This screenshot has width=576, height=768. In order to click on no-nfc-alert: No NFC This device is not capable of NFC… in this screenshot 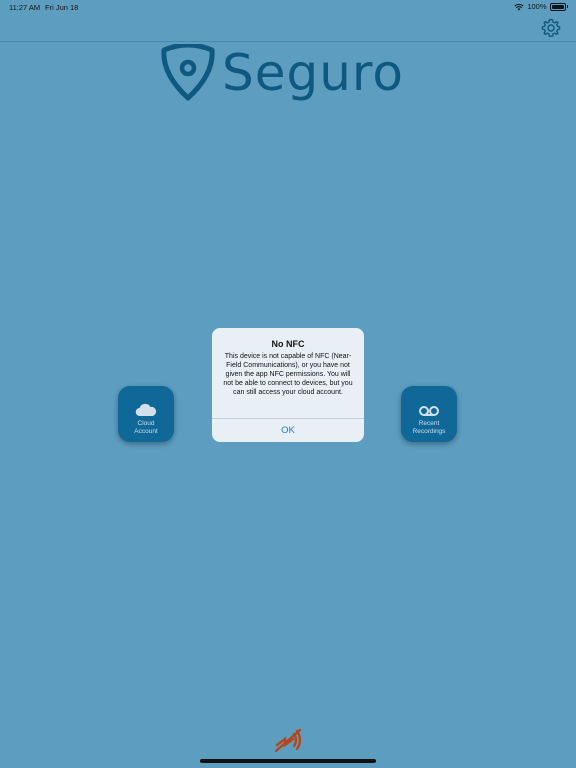, I will do `click(288, 385)`.